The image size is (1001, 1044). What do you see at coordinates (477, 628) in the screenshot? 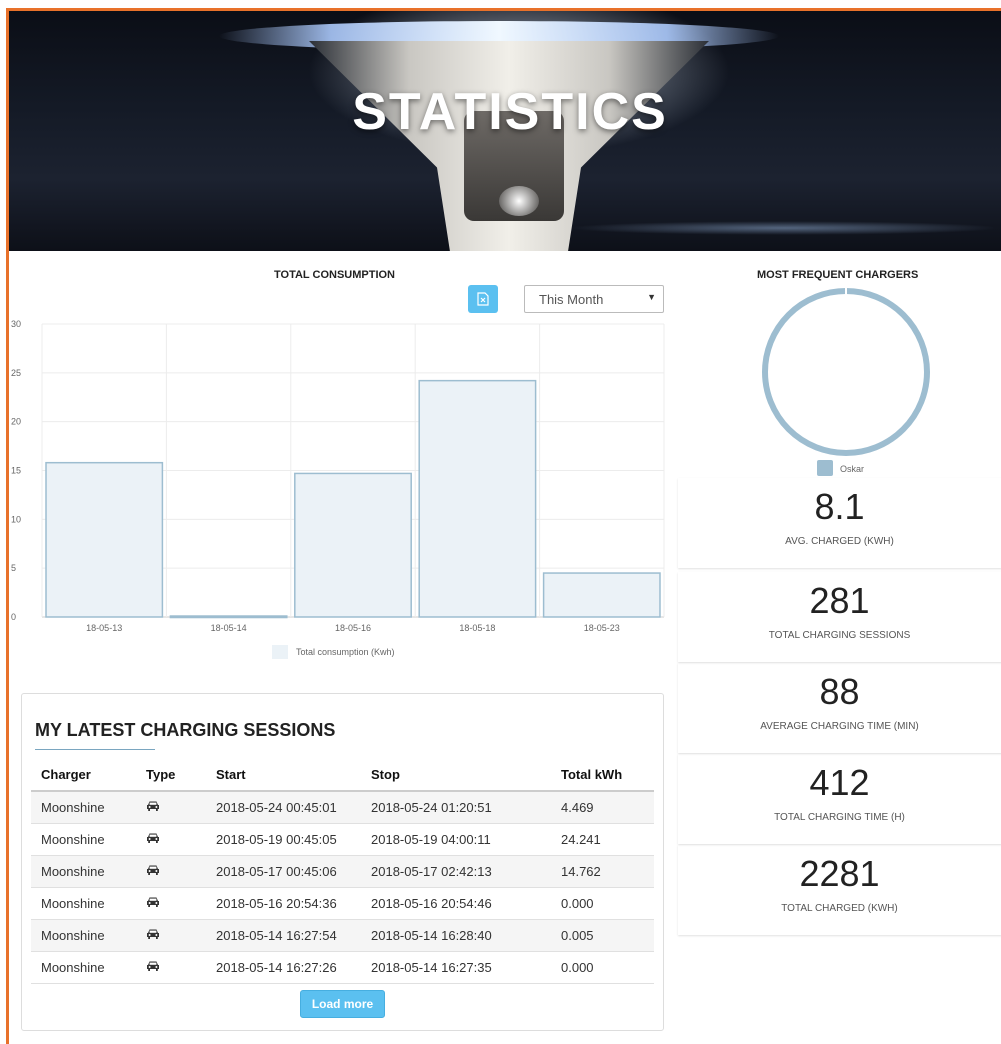
I see `x-tick-label: 18-05-18` at bounding box center [477, 628].